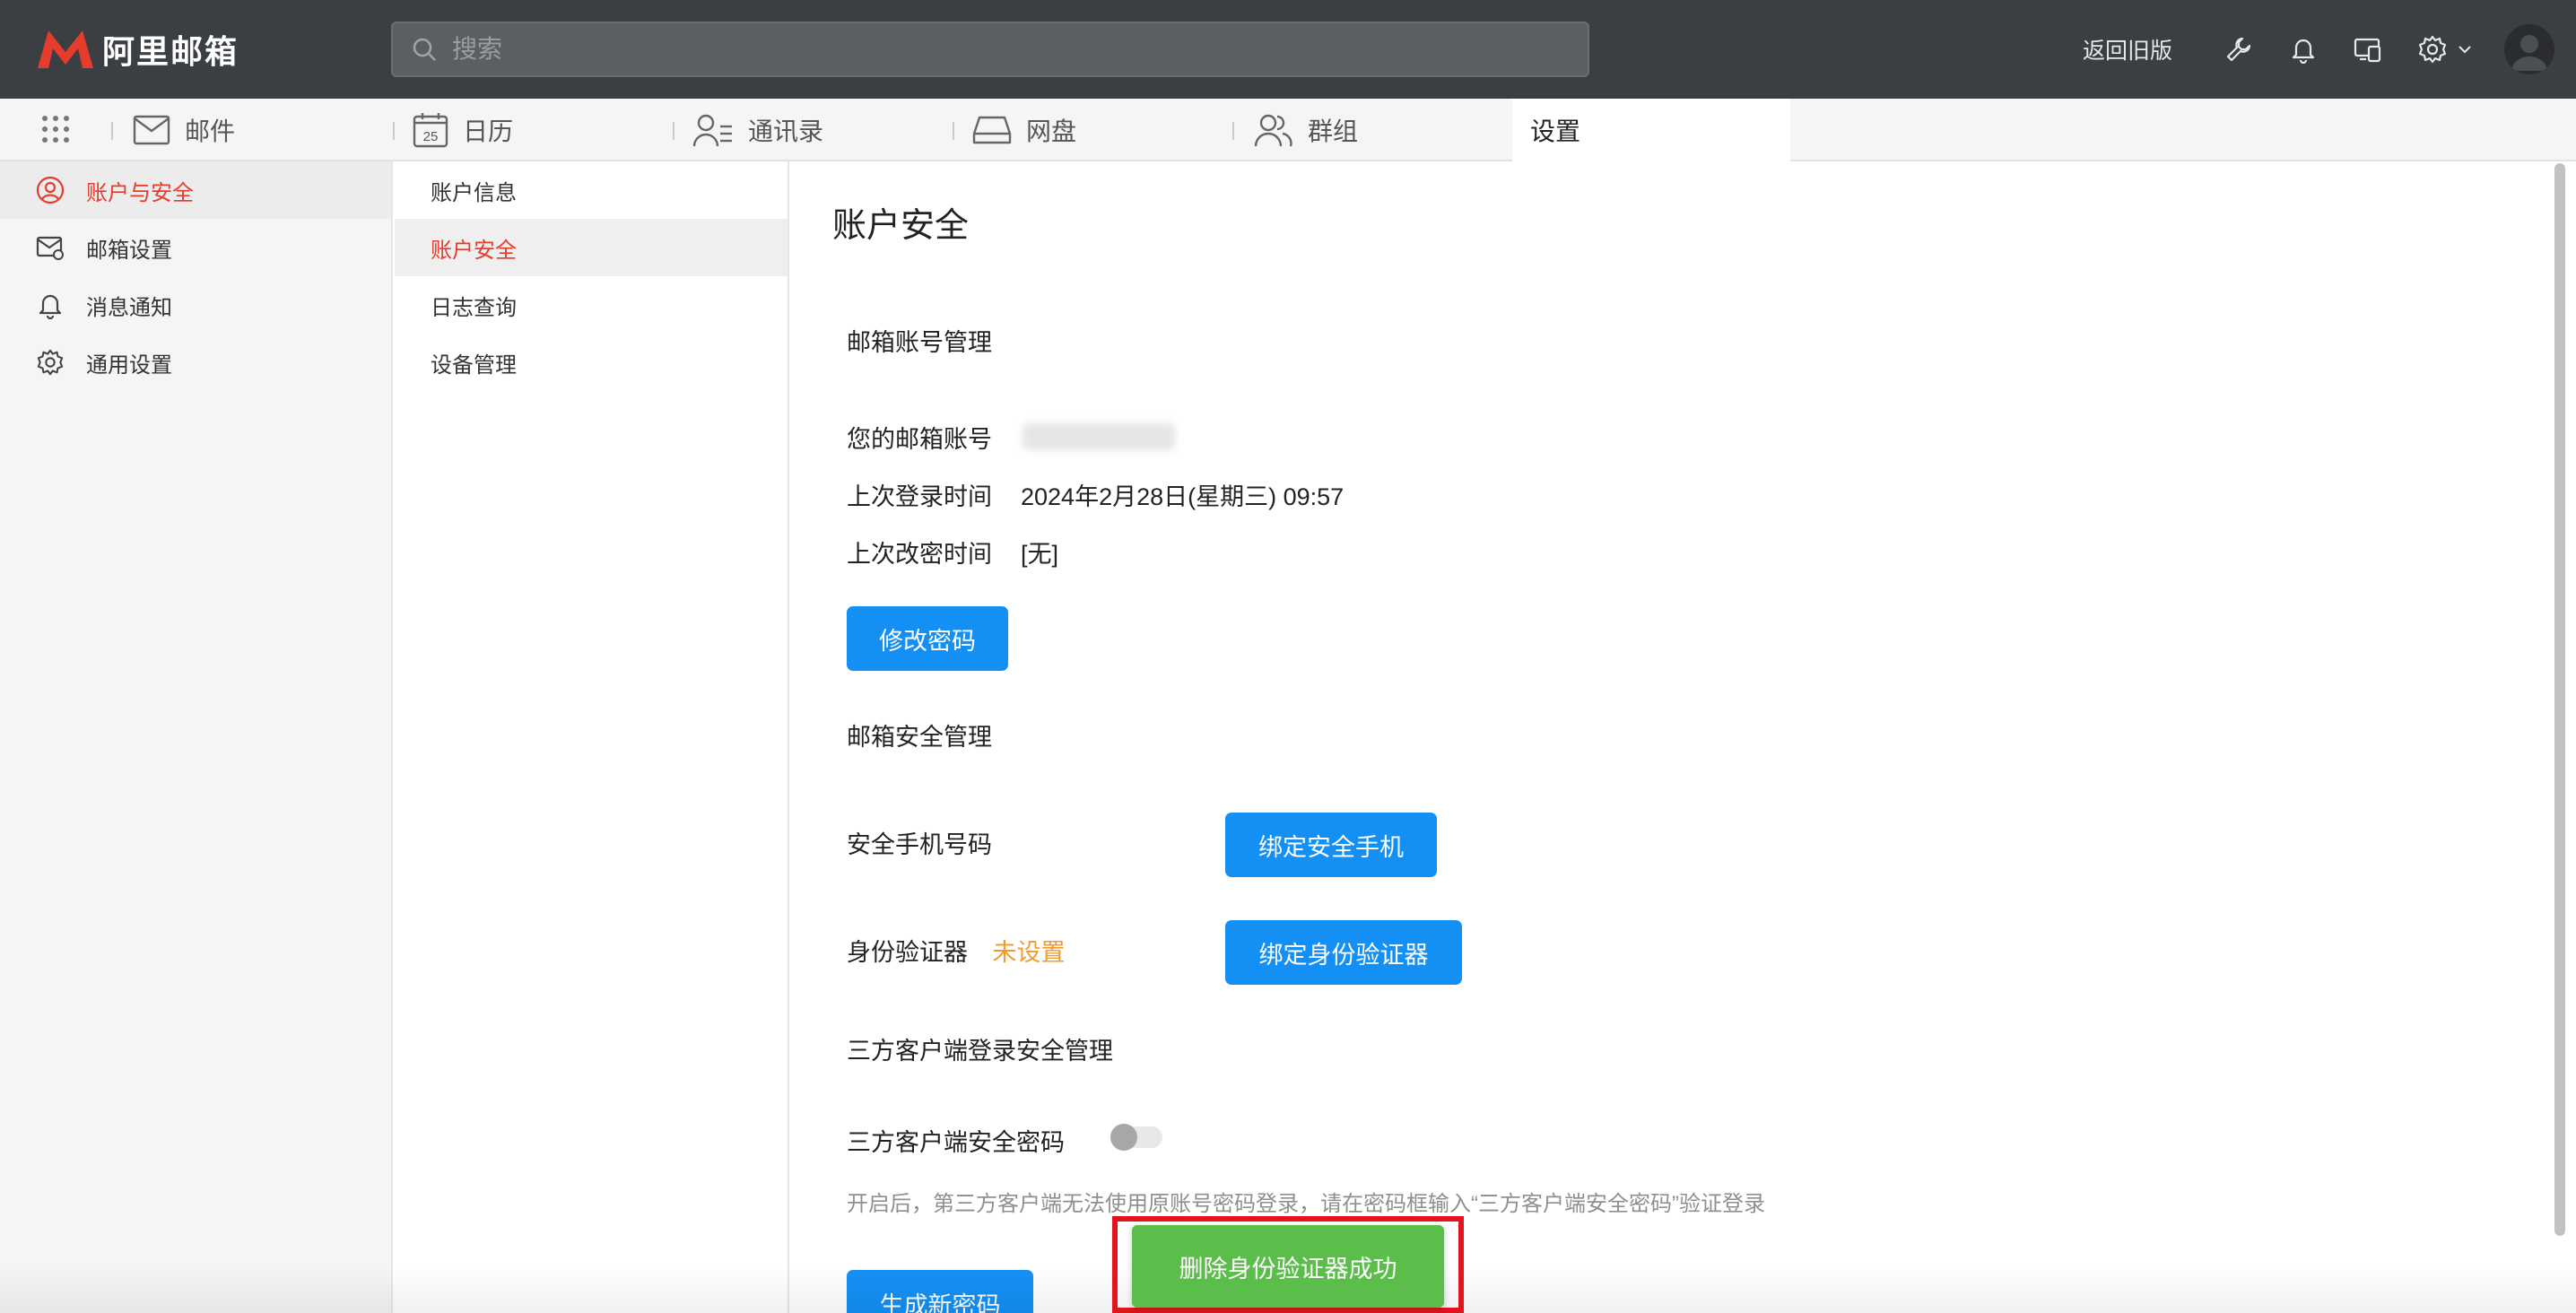 This screenshot has height=1313, width=2576. Describe the element at coordinates (129, 365) in the screenshot. I see `sidebar-item-label: 通用设置` at that location.